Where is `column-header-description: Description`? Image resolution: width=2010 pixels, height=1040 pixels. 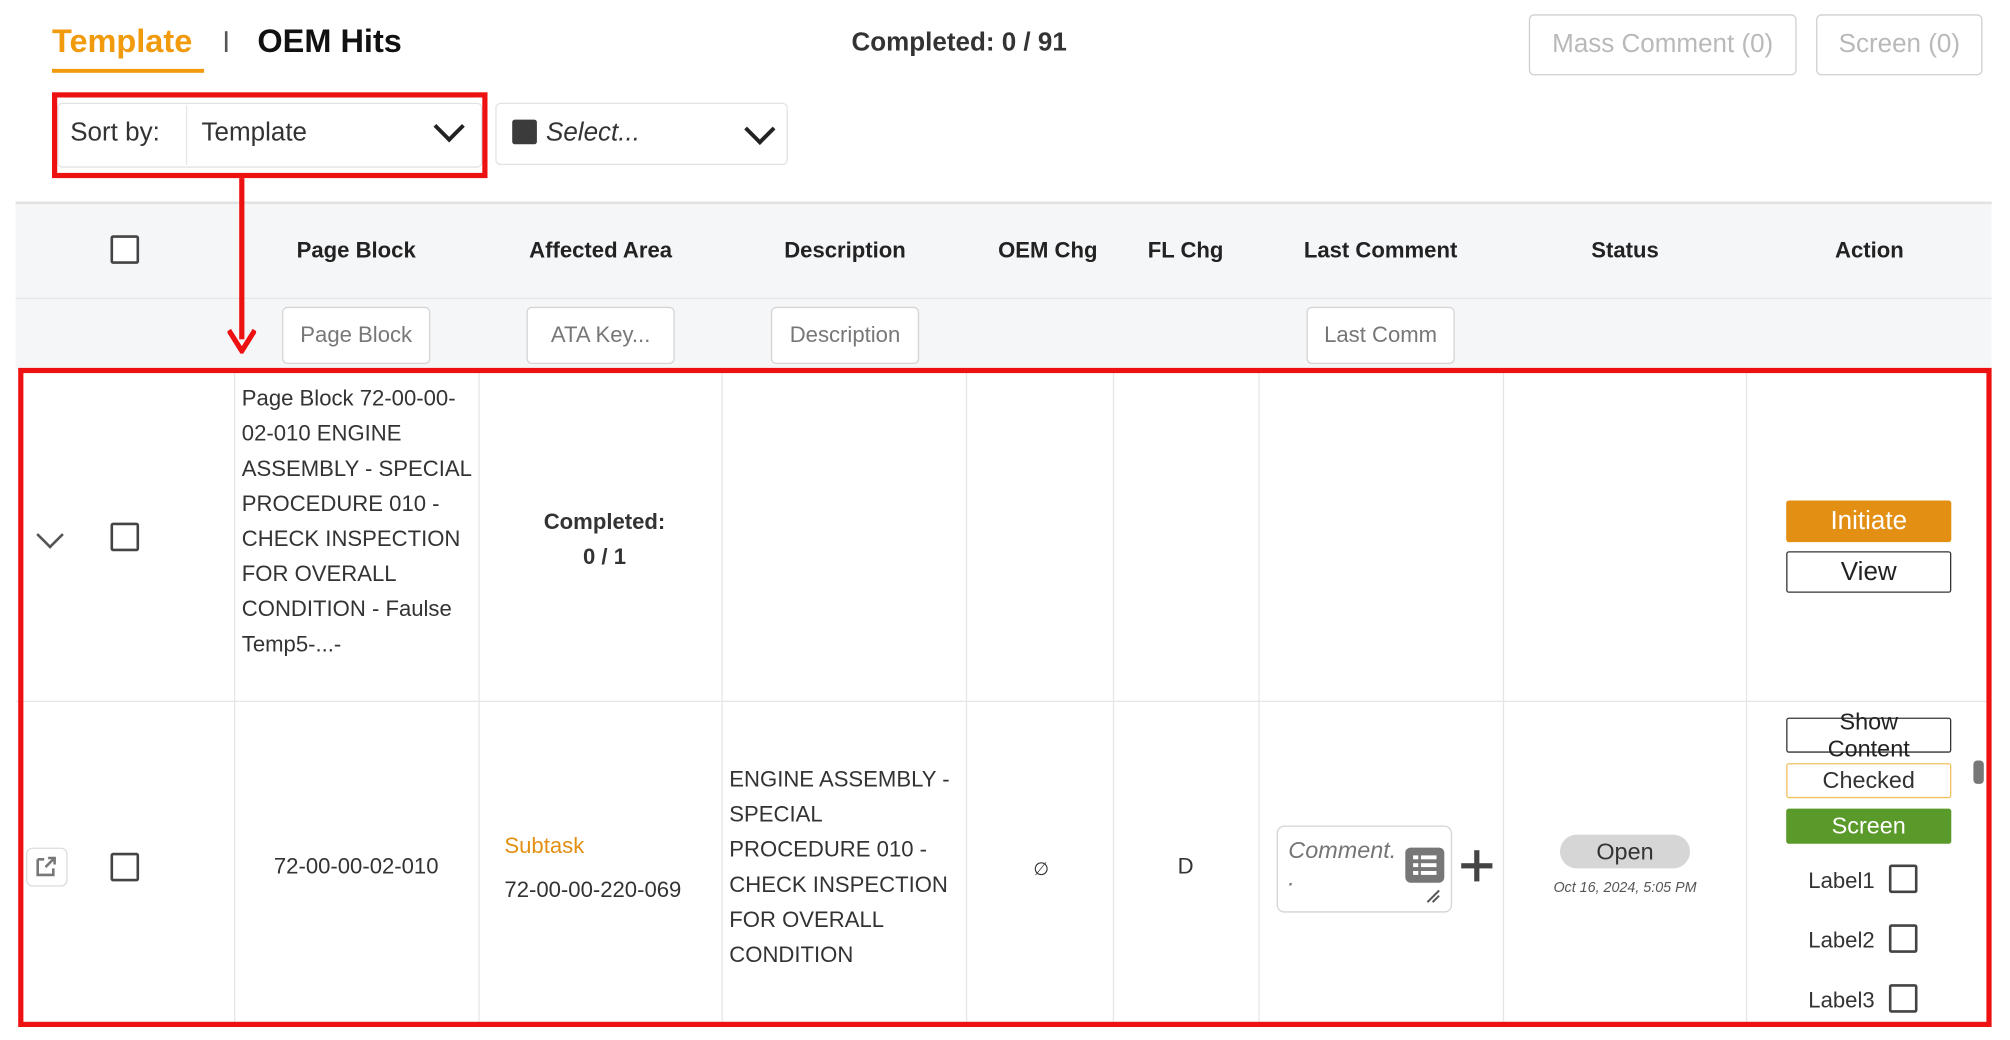 column-header-description: Description is located at coordinates (845, 251).